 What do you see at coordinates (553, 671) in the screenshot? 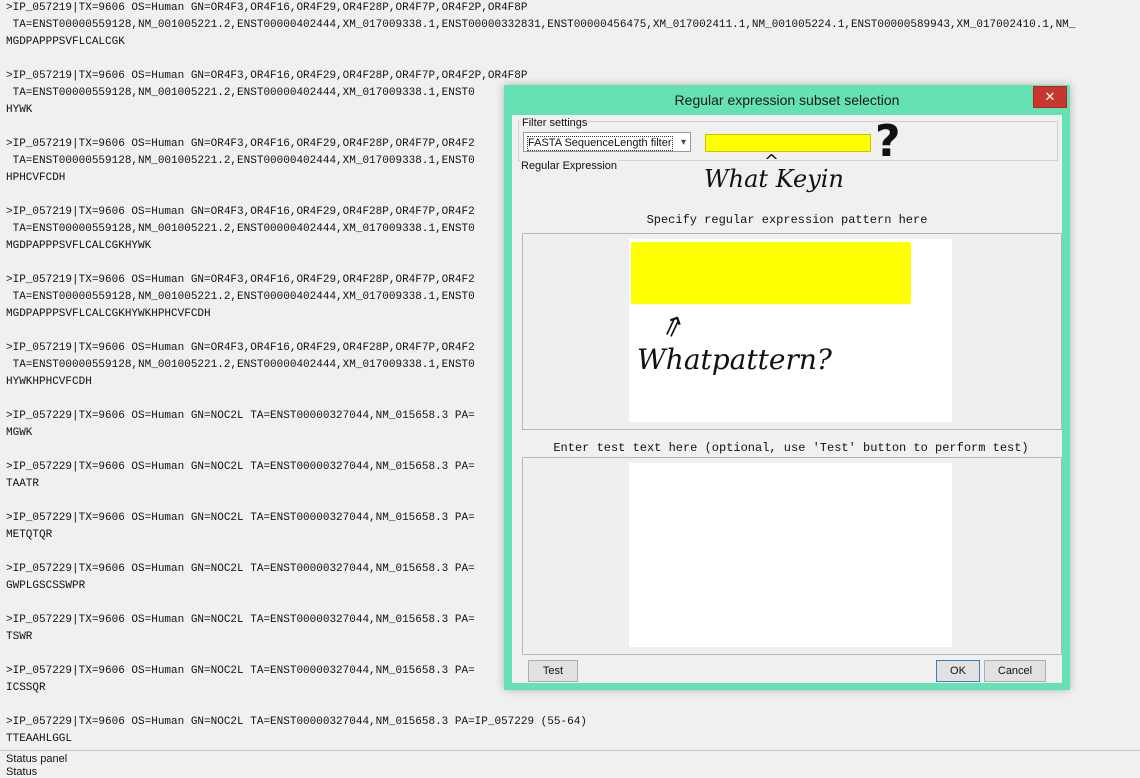
I see `test-button: Test` at bounding box center [553, 671].